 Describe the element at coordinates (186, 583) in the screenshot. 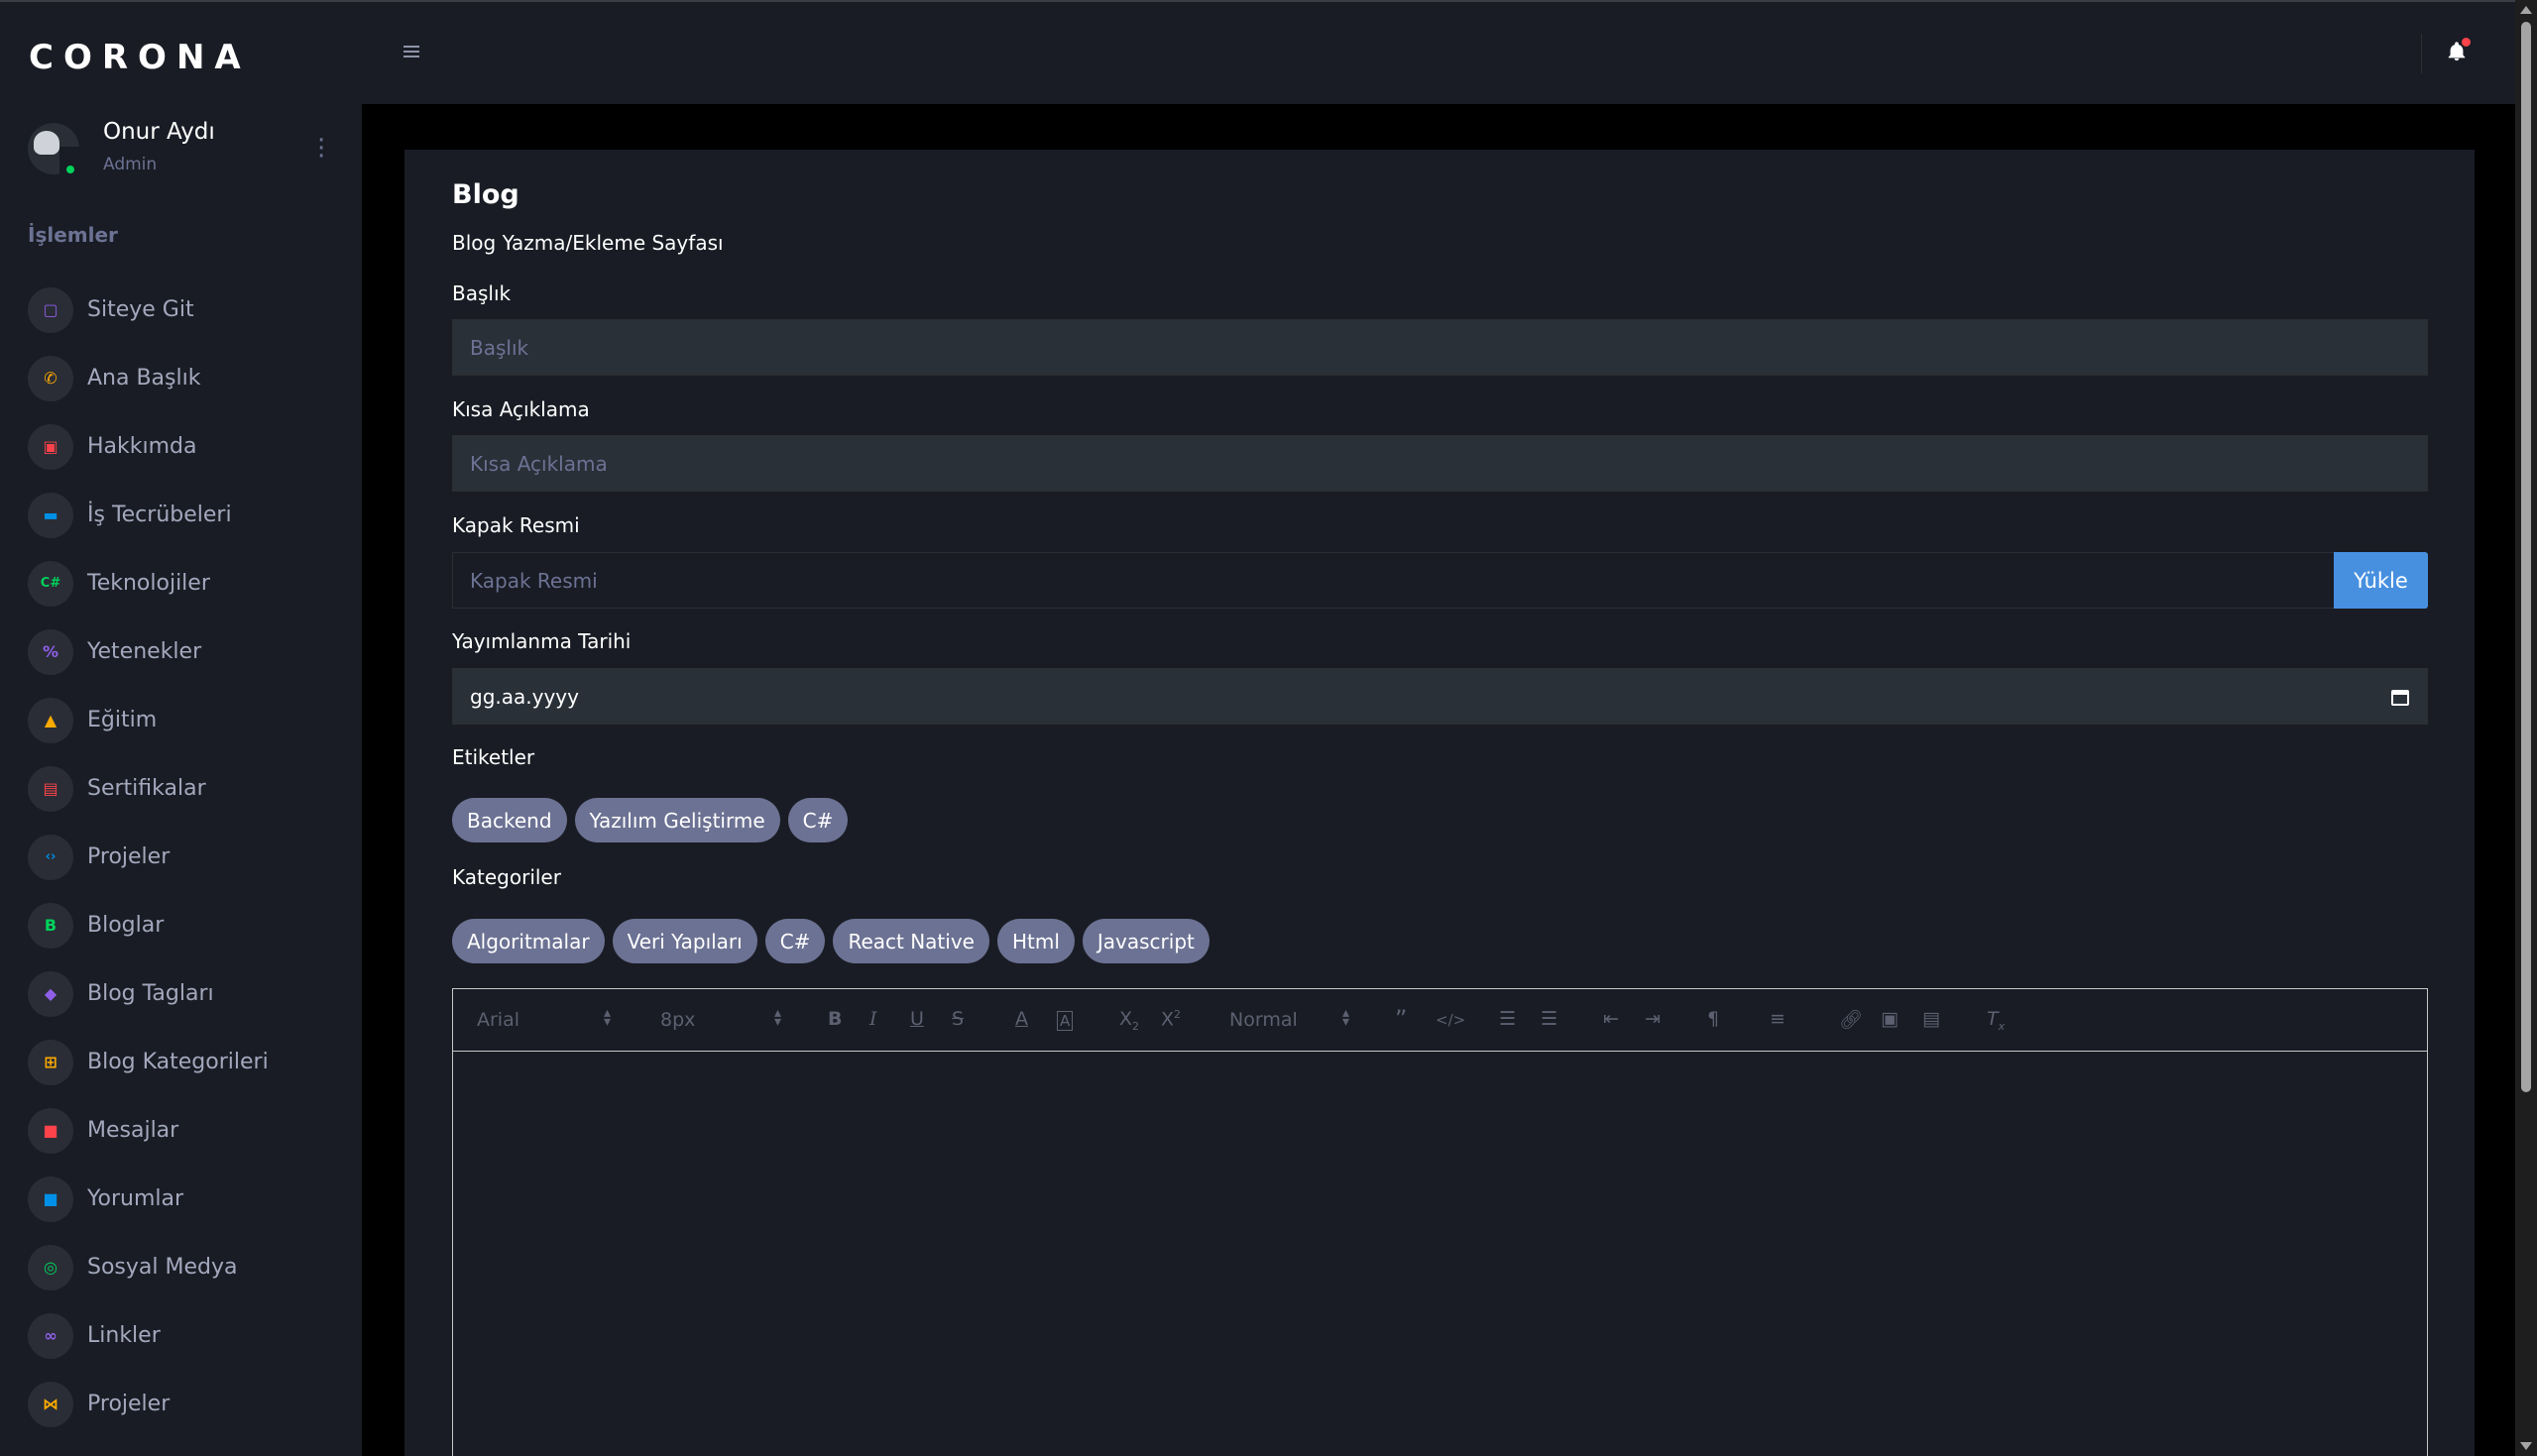

I see `sidebar-item-teknolojiler: C# Teknolojiler` at that location.